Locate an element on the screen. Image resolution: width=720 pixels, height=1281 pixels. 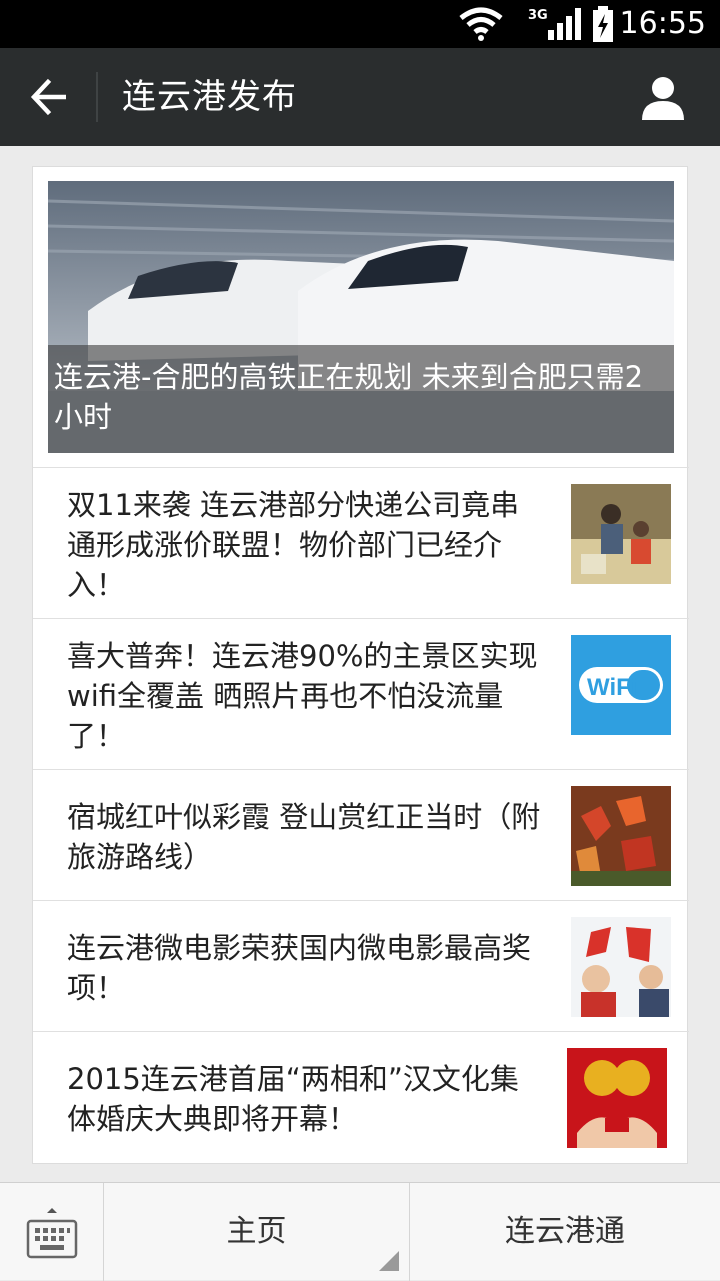
tab-lianyungang-label: 连云港通 is located at coordinates (565, 1231).